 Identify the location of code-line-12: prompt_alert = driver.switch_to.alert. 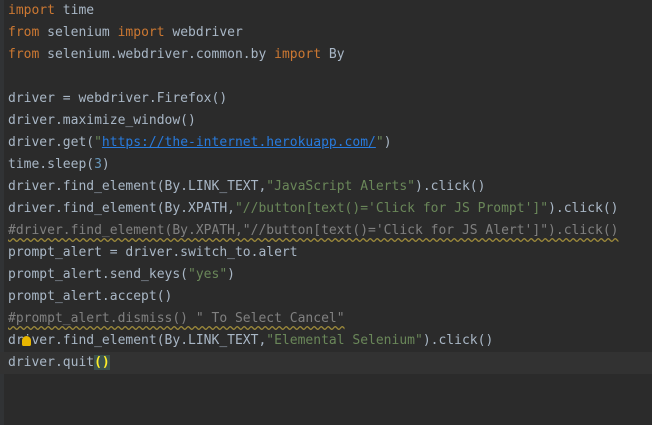
(153, 253).